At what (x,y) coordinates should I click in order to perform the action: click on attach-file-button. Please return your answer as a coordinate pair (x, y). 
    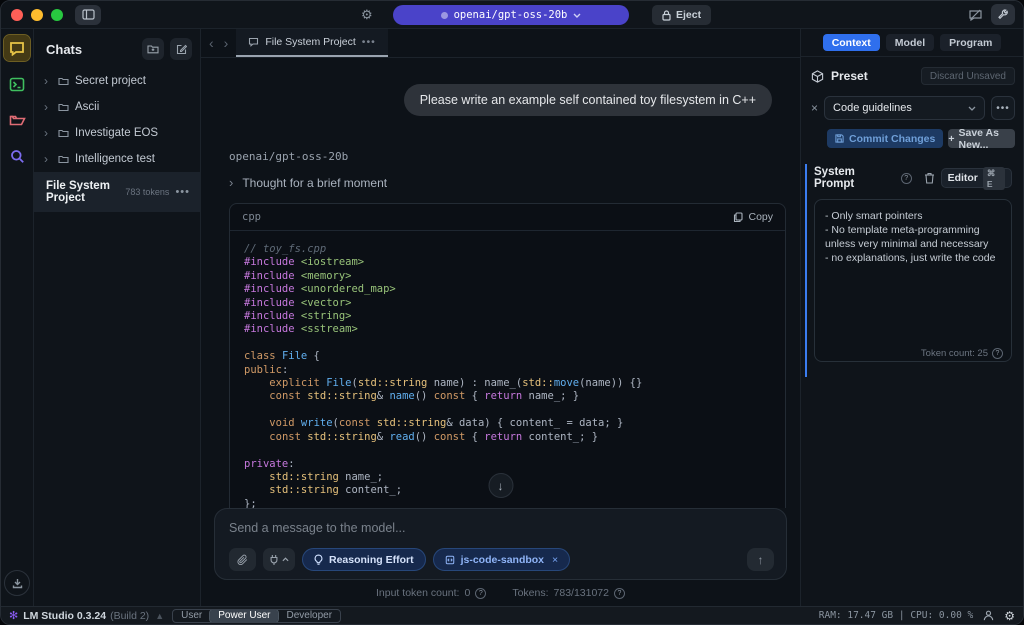
    Looking at the image, I should click on (242, 559).